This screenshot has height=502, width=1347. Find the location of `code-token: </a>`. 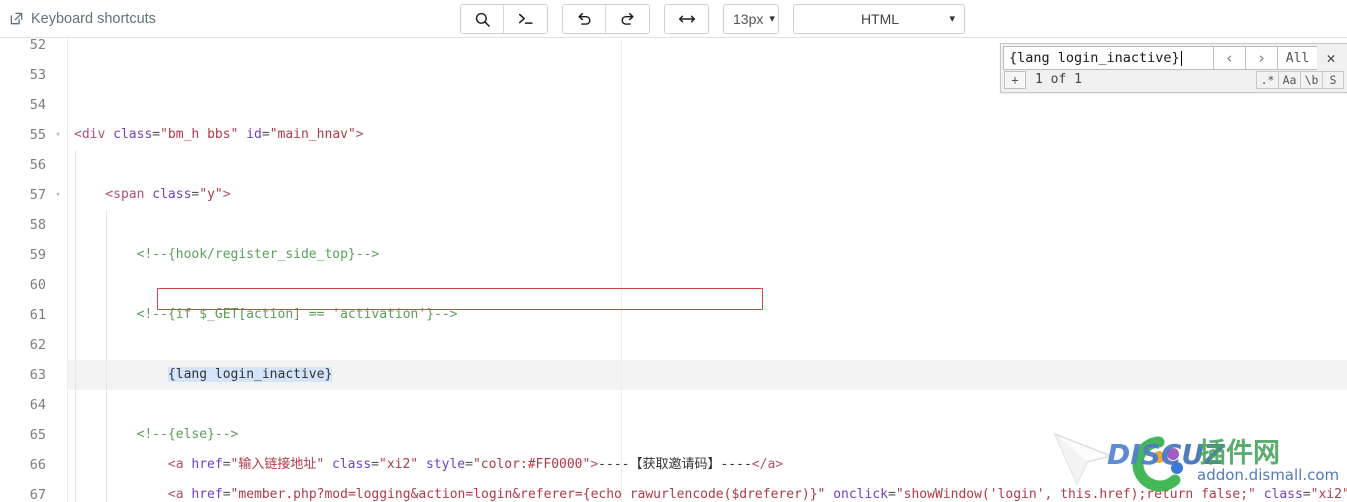

code-token: </a> is located at coordinates (767, 464).